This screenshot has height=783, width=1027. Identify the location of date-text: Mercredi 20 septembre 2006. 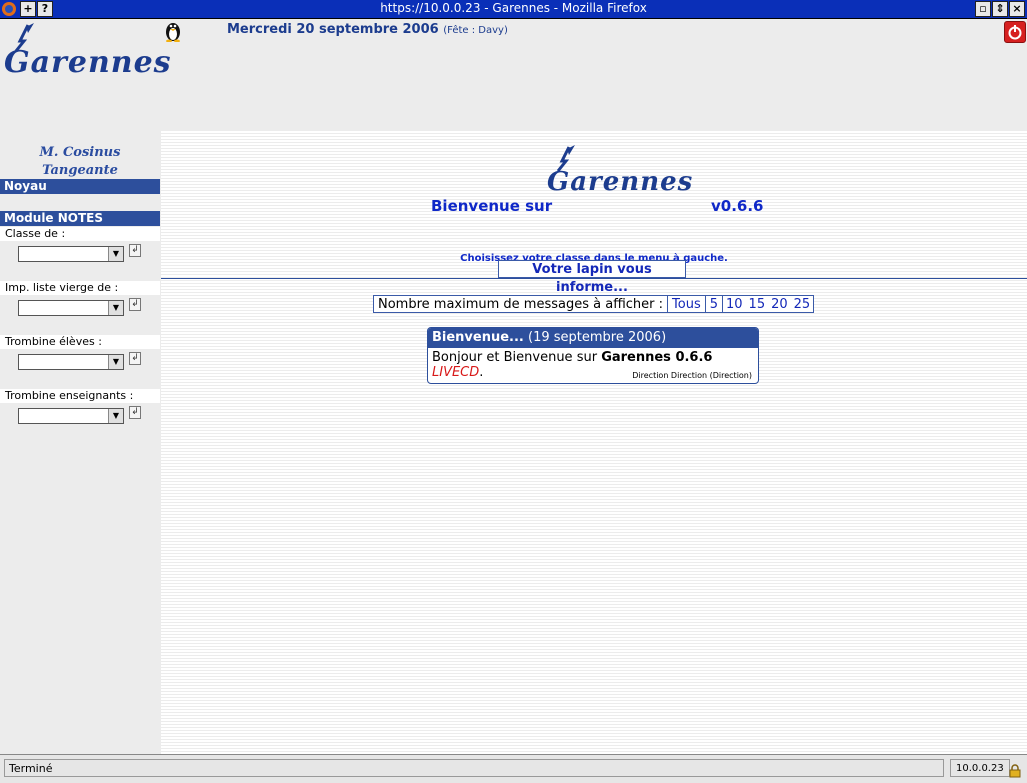
(333, 29).